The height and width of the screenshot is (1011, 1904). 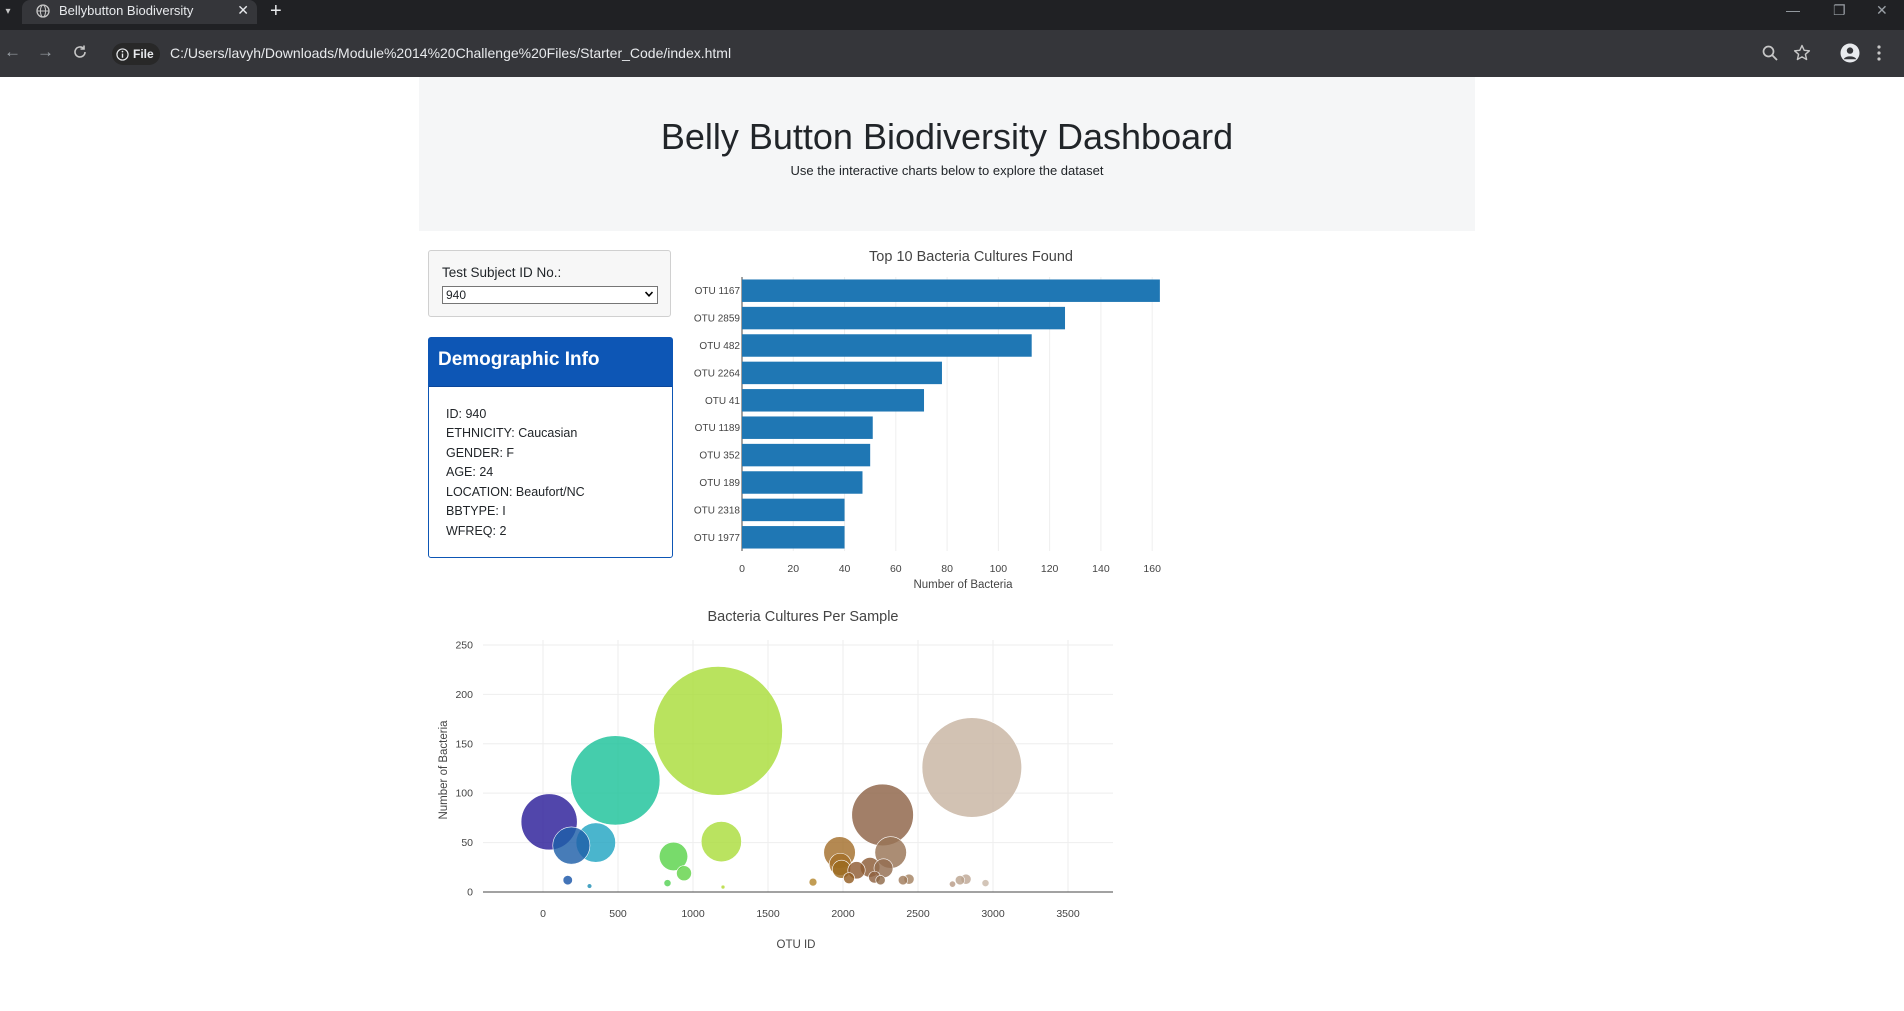 I want to click on bar-y-tick-label: OTU 41, so click(x=722, y=401).